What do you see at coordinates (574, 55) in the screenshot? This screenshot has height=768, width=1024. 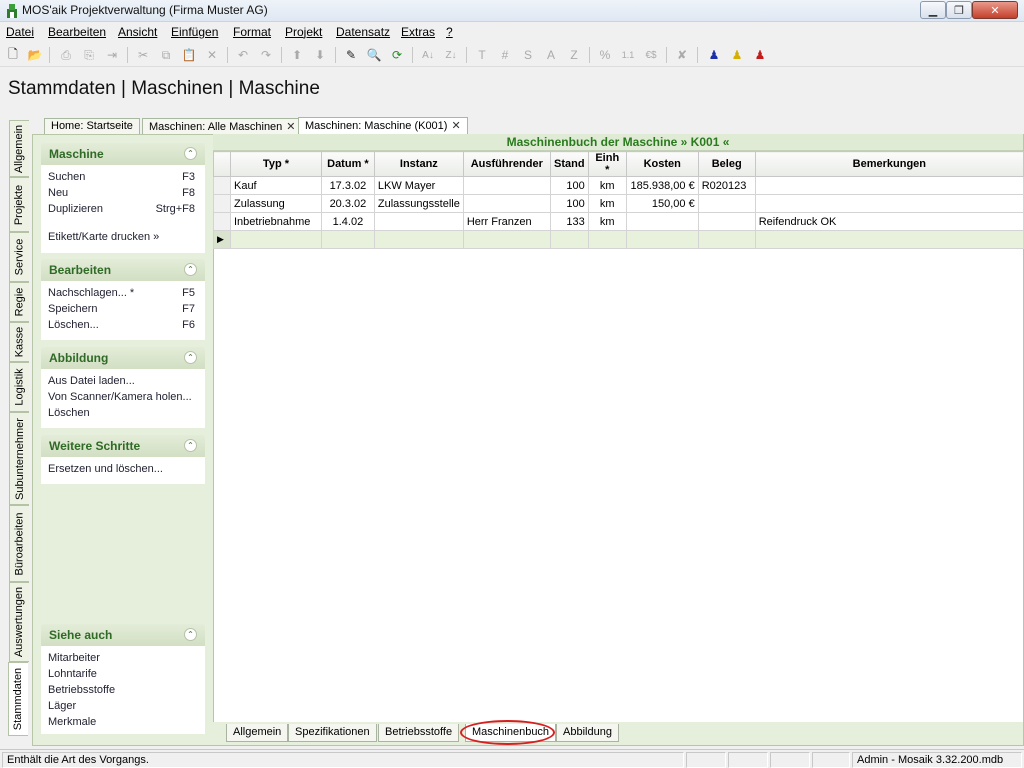 I see `text-Z-icon: Z` at bounding box center [574, 55].